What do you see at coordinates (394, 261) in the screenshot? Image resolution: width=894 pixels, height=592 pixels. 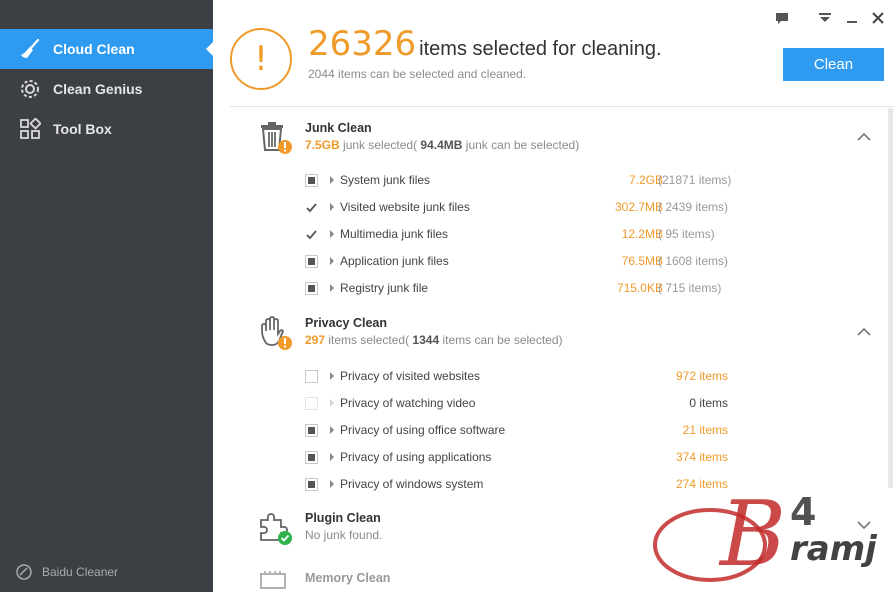 I see `row-label: Application junk files` at bounding box center [394, 261].